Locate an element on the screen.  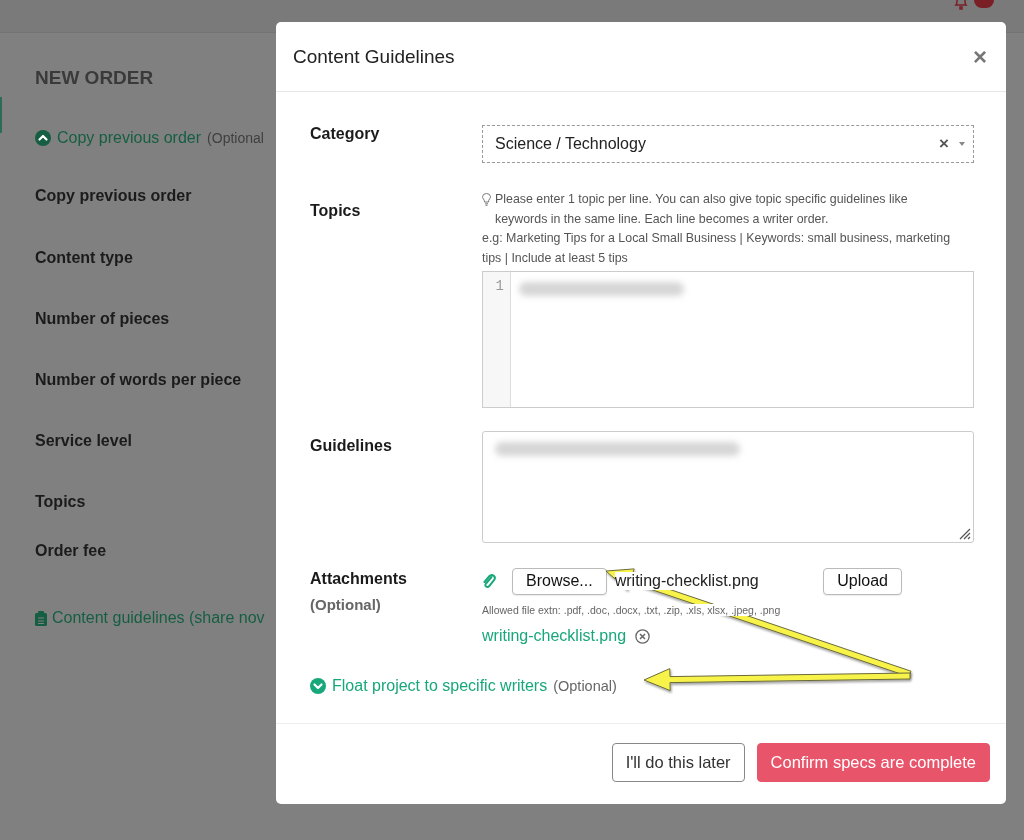
field-label: Service level is located at coordinates (83, 441).